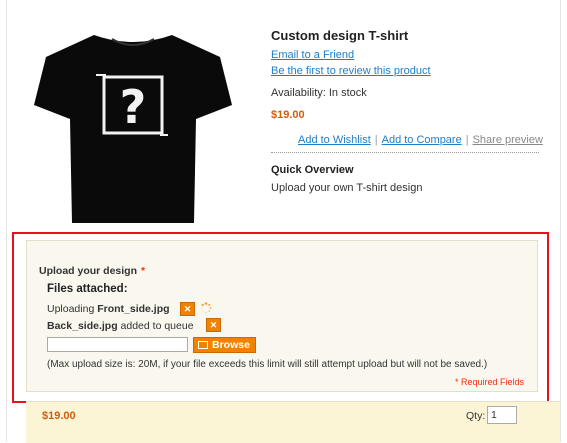 Image resolution: width=567 pixels, height=443 pixels. What do you see at coordinates (117, 344) in the screenshot?
I see `file-path-input` at bounding box center [117, 344].